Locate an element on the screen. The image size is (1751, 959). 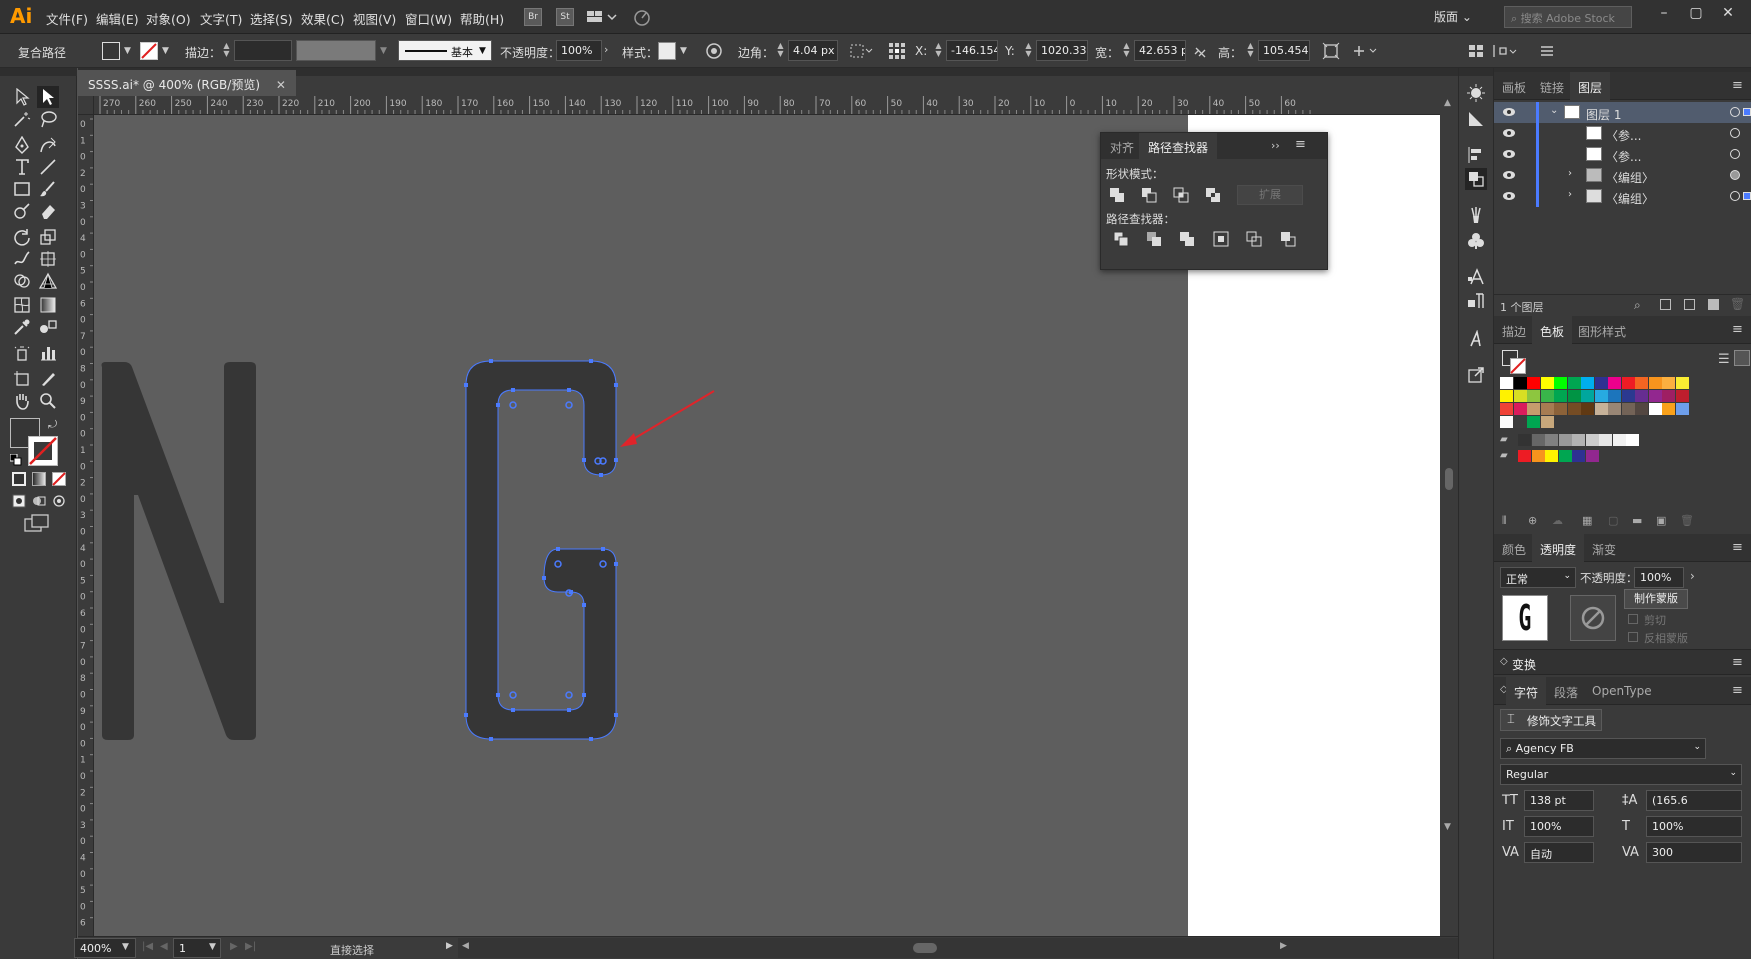
link-proportions-icon is located at coordinates (1201, 51).